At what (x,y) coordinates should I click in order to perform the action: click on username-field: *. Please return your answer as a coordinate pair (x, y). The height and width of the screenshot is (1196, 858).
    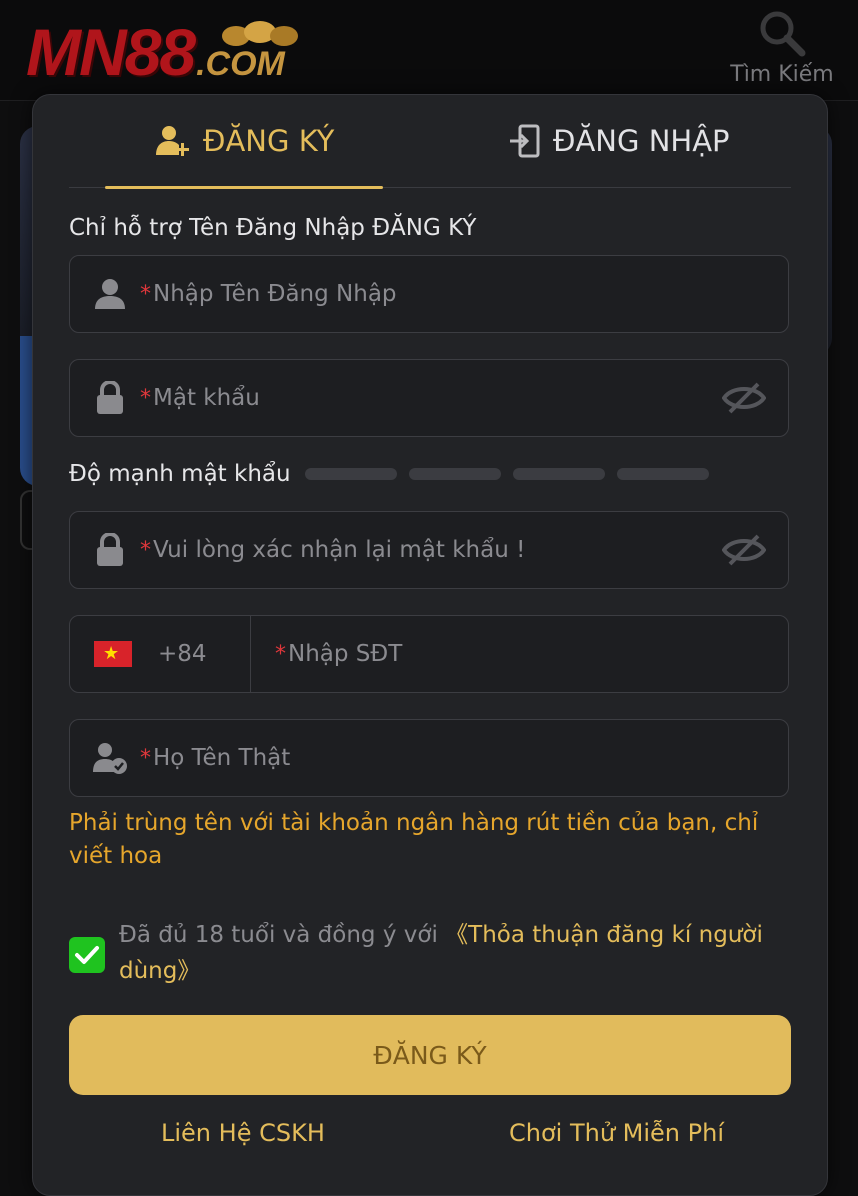
    Looking at the image, I should click on (429, 294).